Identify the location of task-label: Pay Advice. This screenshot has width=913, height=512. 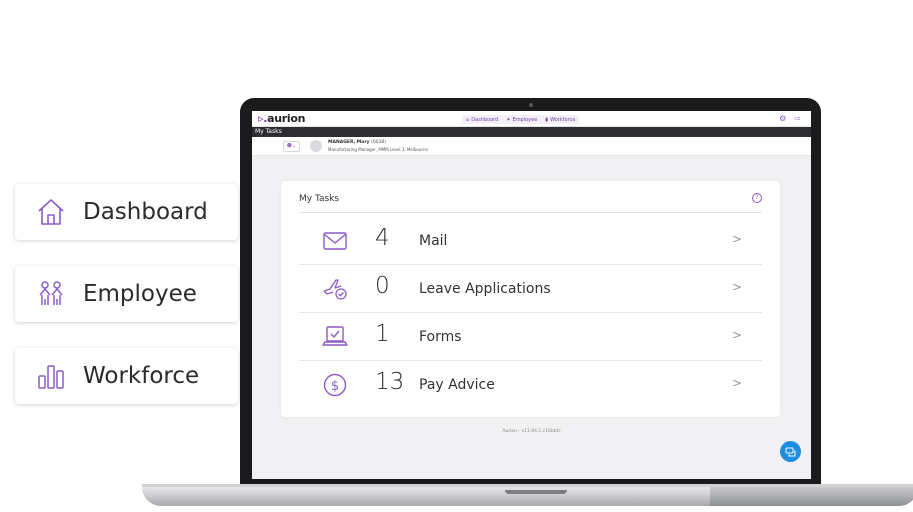
(457, 385).